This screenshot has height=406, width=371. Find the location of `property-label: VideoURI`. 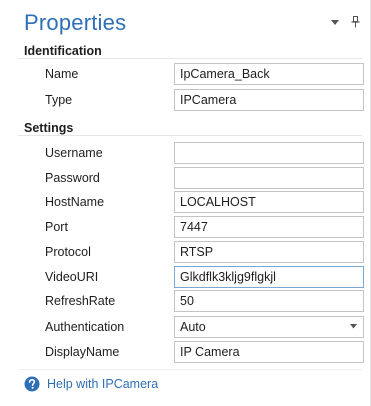

property-label: VideoURI is located at coordinates (72, 277).